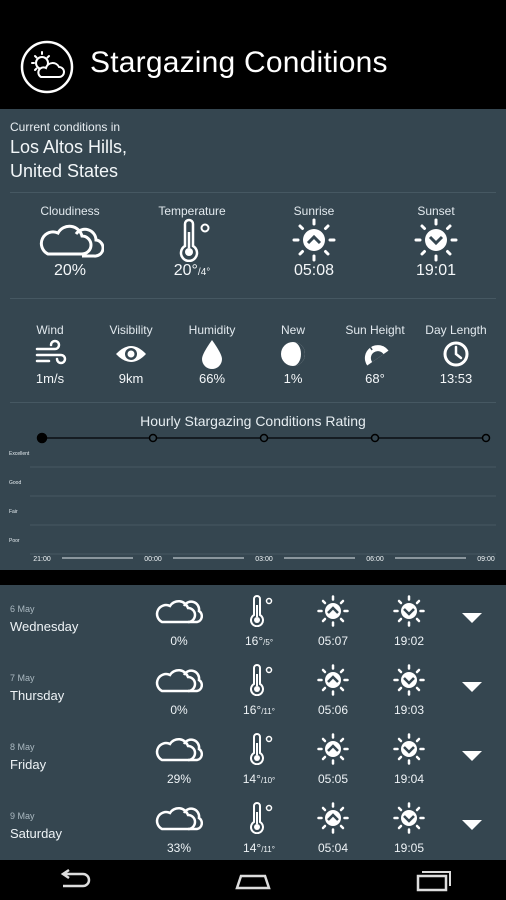 The image size is (506, 900). Describe the element at coordinates (375, 330) in the screenshot. I see `sun-height-label: Sun Height` at that location.